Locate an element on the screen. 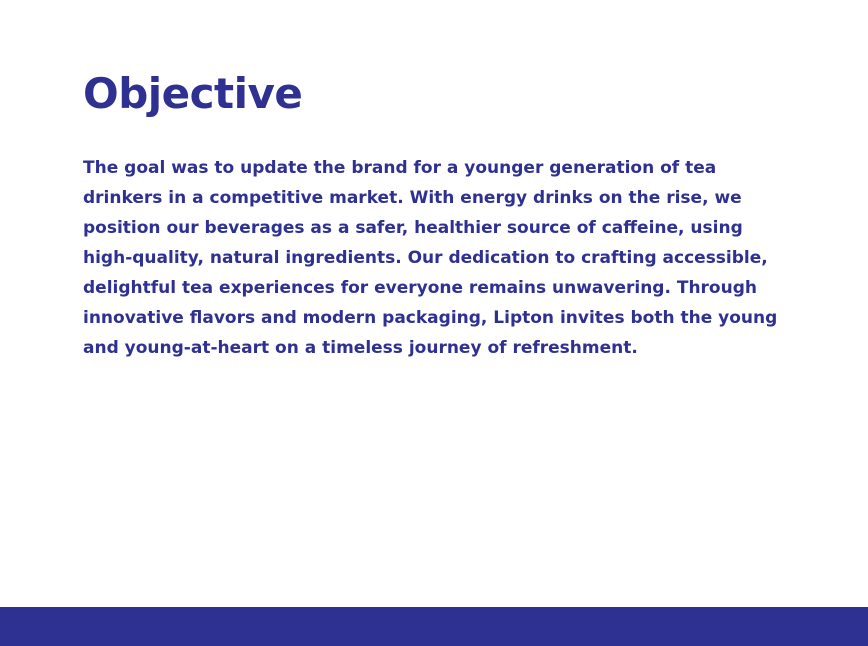  footer-band is located at coordinates (434, 626).